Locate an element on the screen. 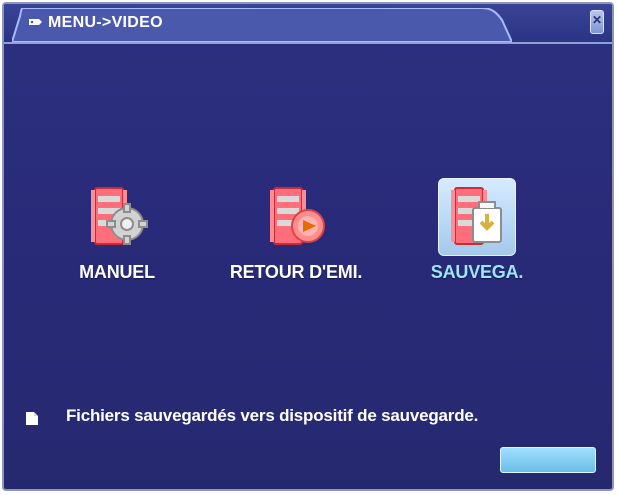  tile-label-manual: MANUEL is located at coordinates (117, 272).